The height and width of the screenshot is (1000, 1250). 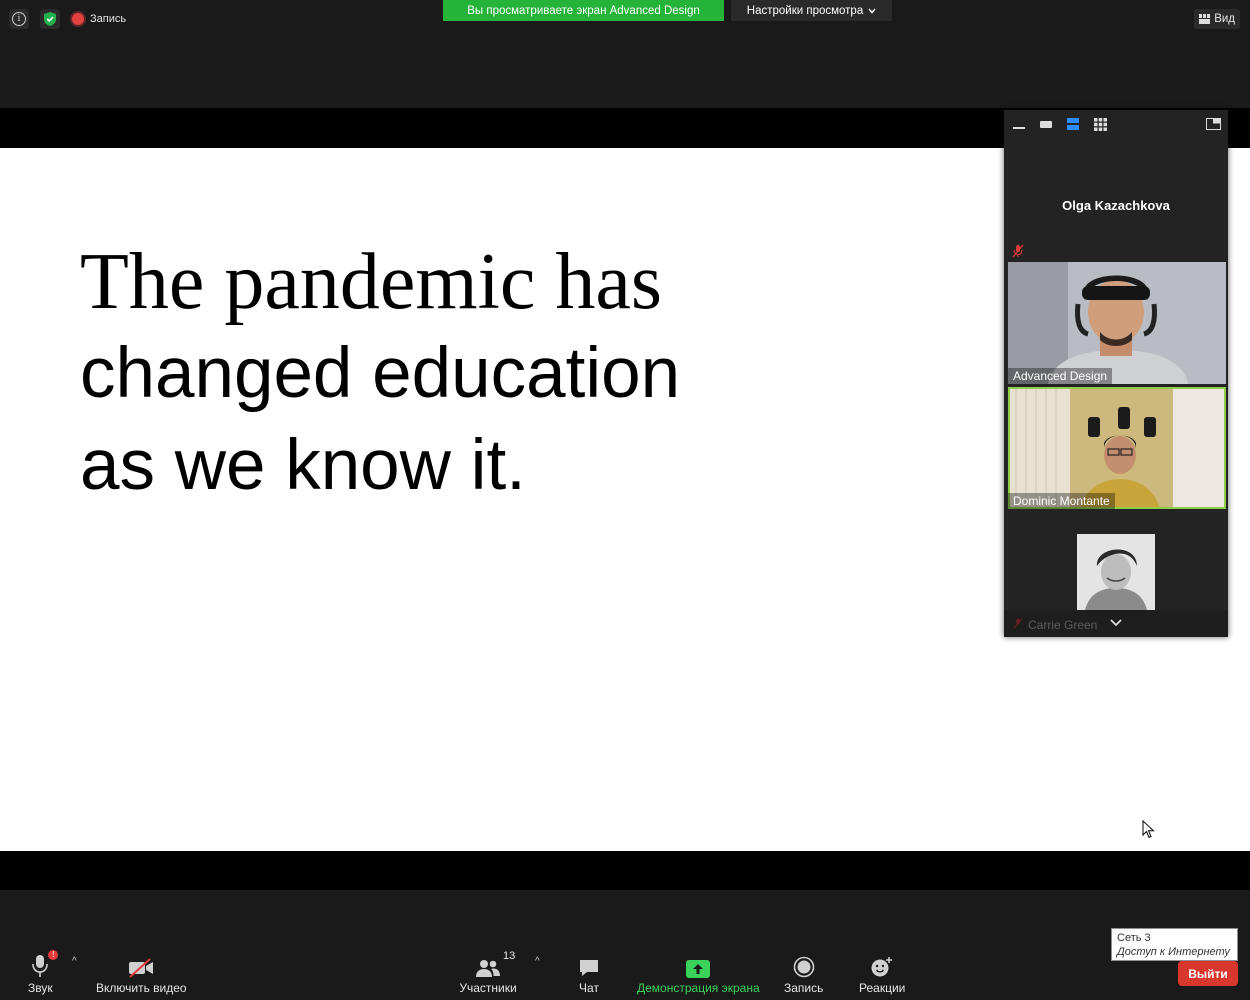 I want to click on participant-video-advanced-design, so click(x=1117, y=323).